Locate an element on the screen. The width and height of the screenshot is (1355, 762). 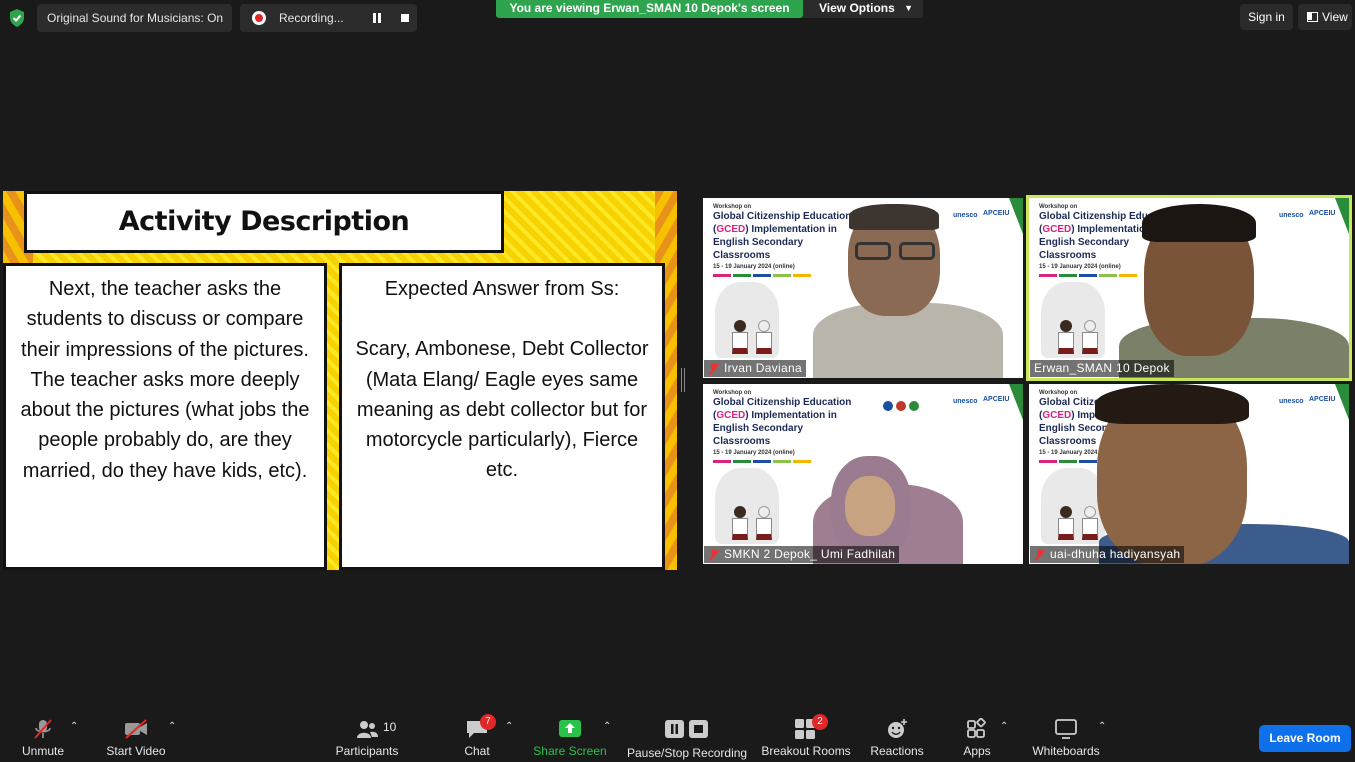
apps-button: Apps is located at coordinates (977, 735).